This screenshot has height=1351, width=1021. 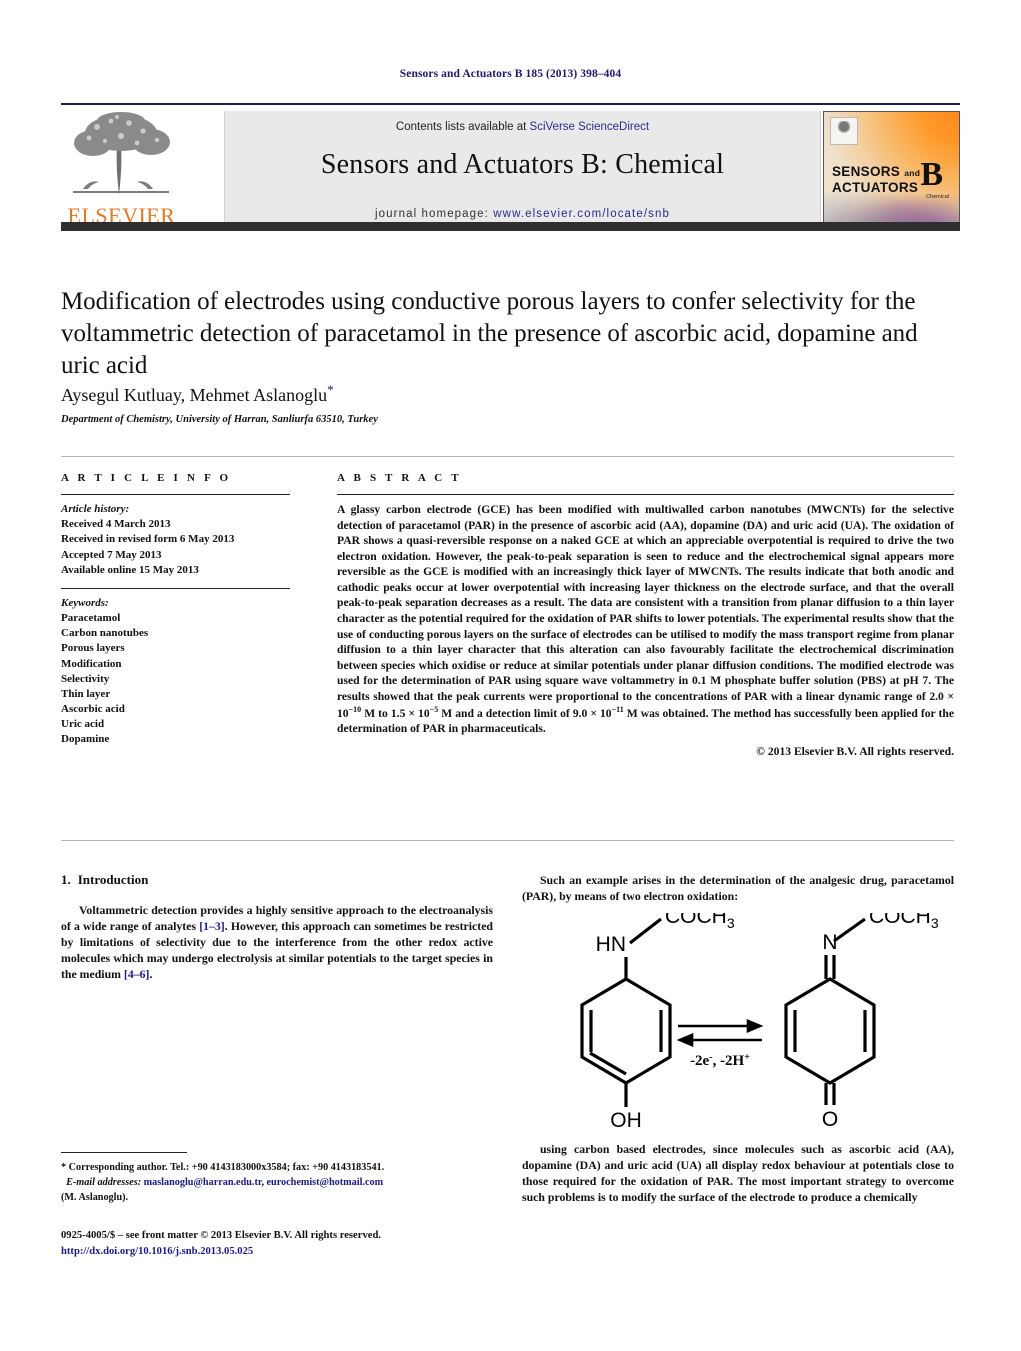 I want to click on keywords-label: Keywords:, so click(x=85, y=602).